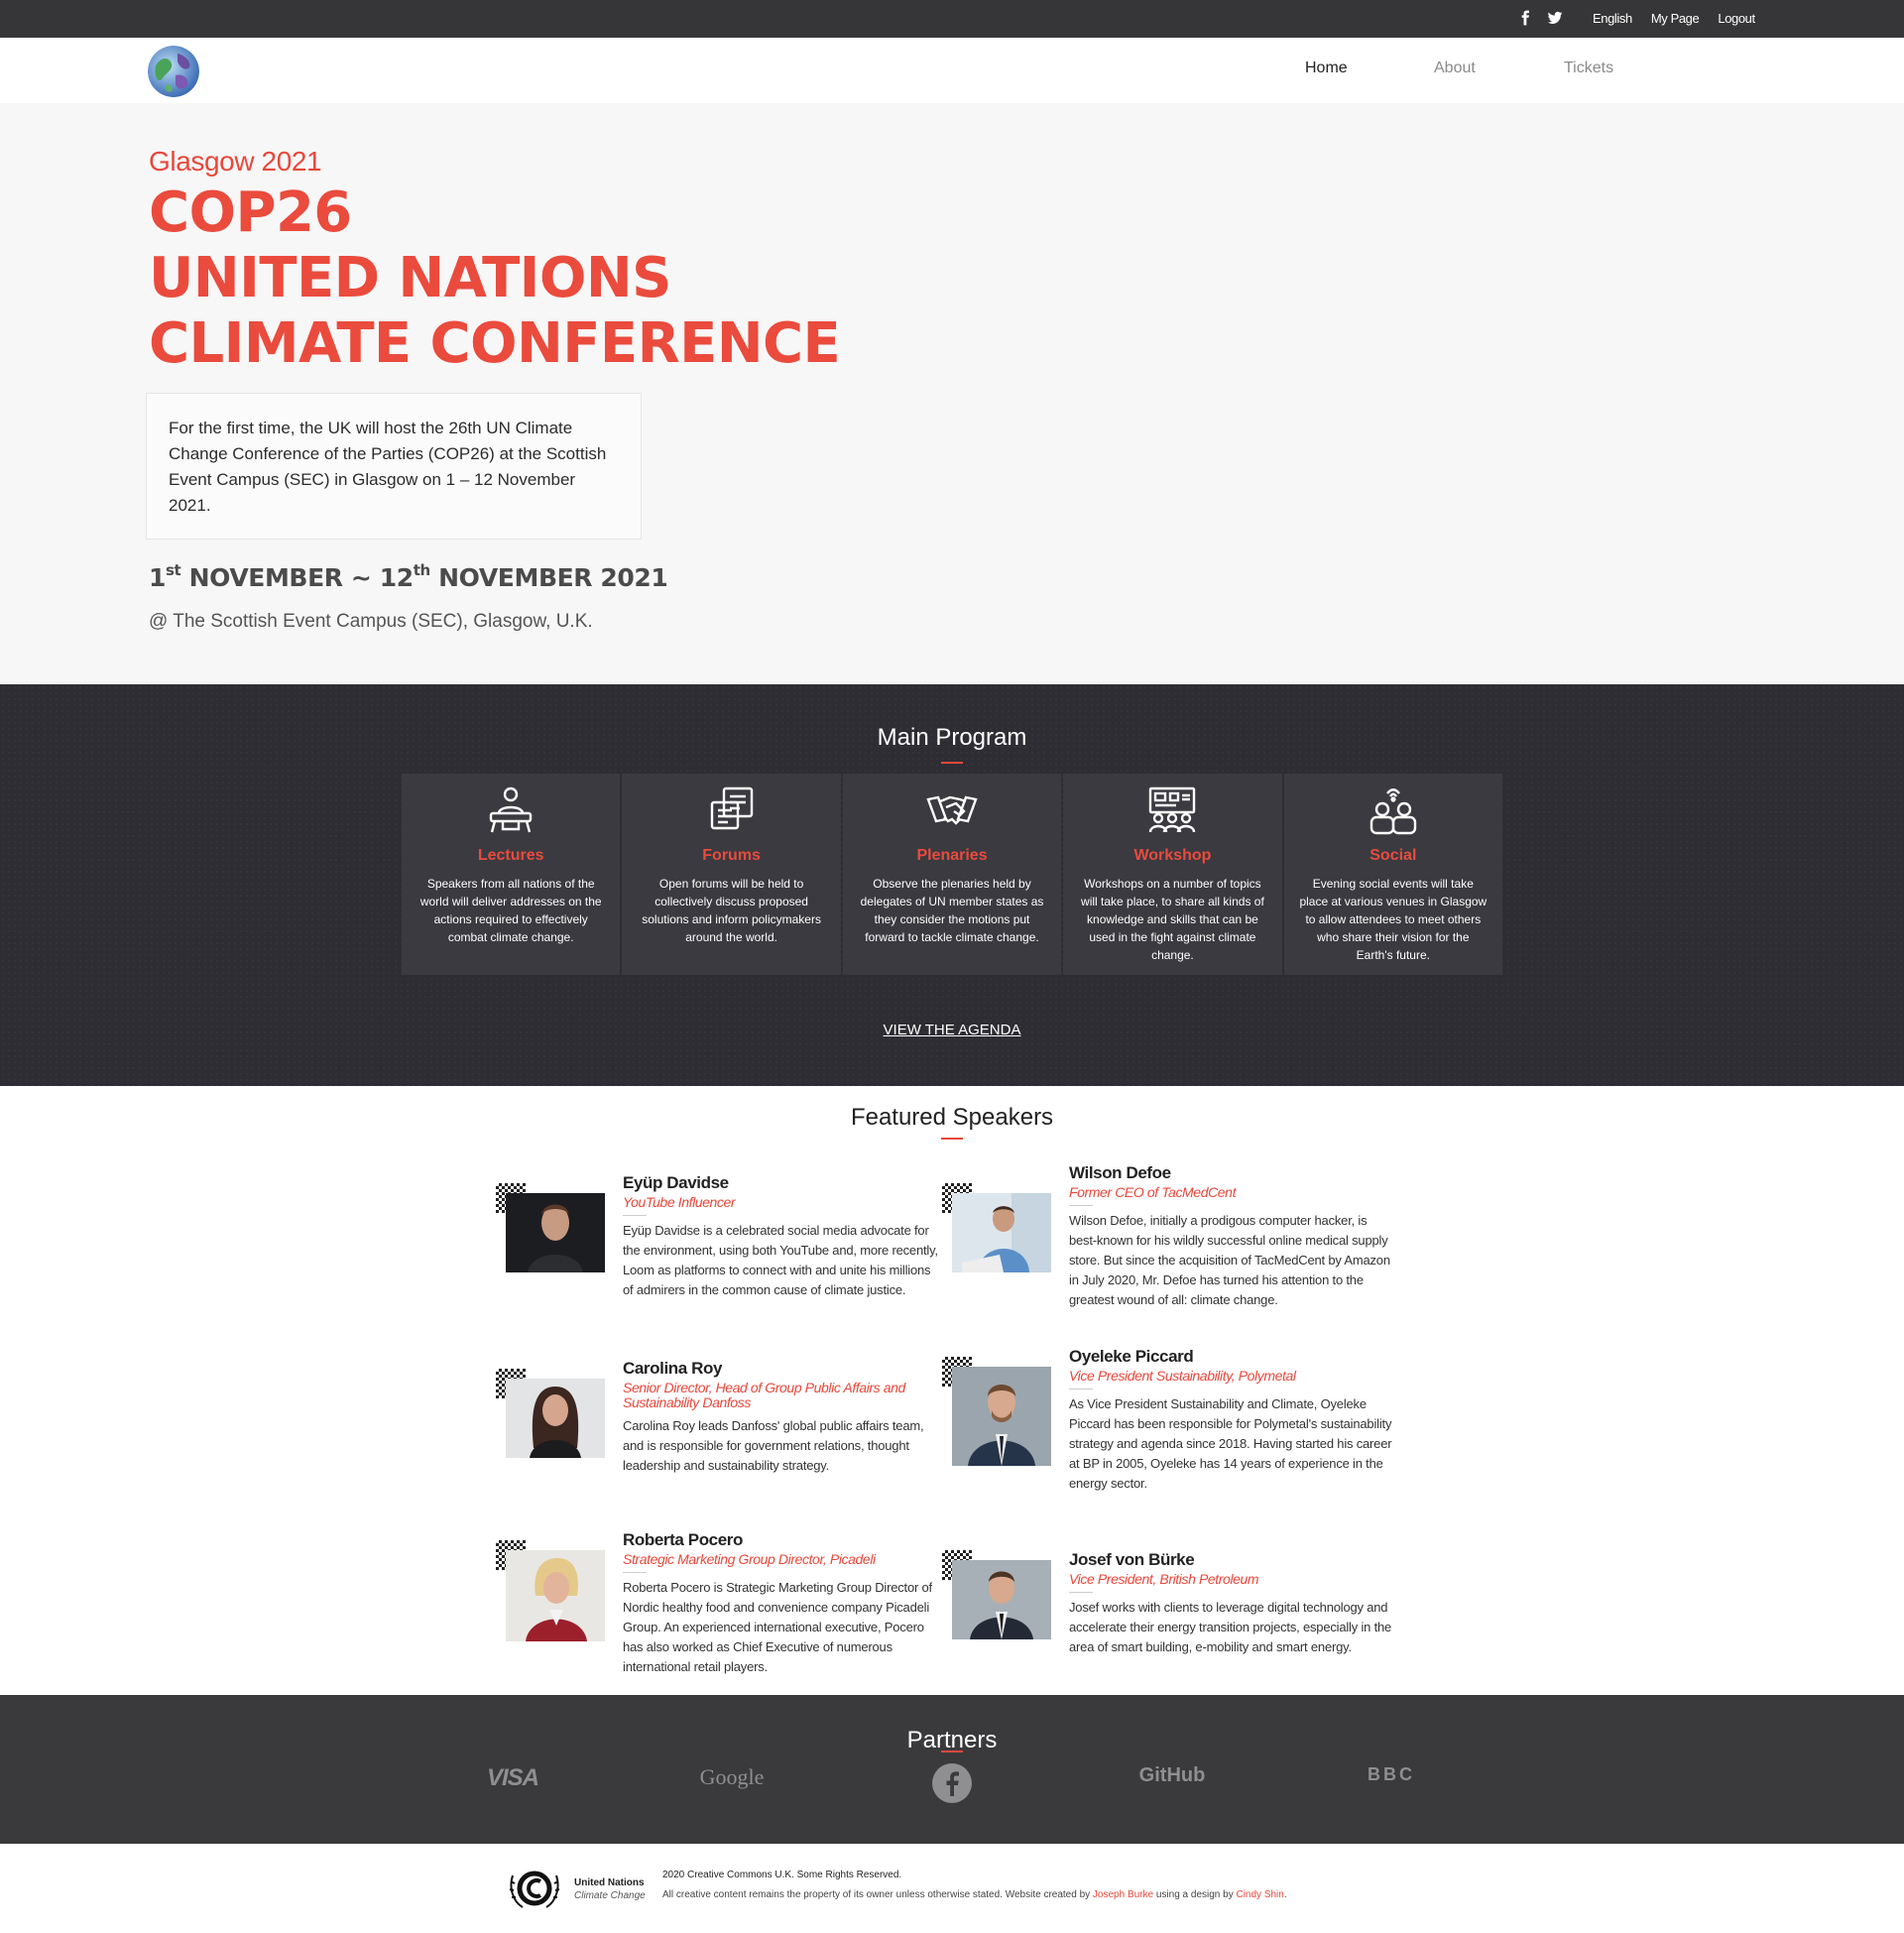 The image size is (1904, 1933). What do you see at coordinates (1172, 1775) in the screenshot?
I see `partner-github: GitHub` at bounding box center [1172, 1775].